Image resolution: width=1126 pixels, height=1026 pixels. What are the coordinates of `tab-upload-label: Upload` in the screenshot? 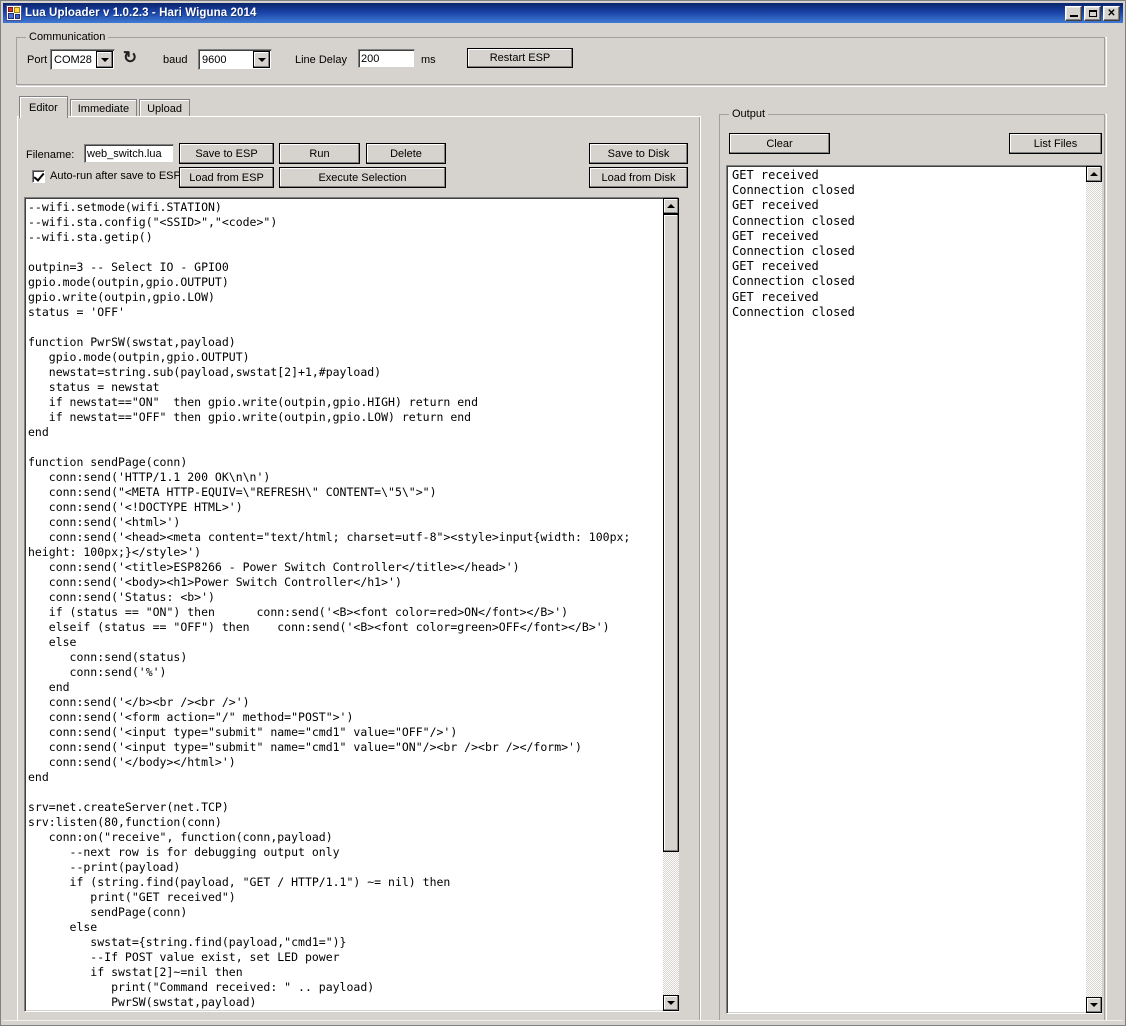 It's located at (164, 109).